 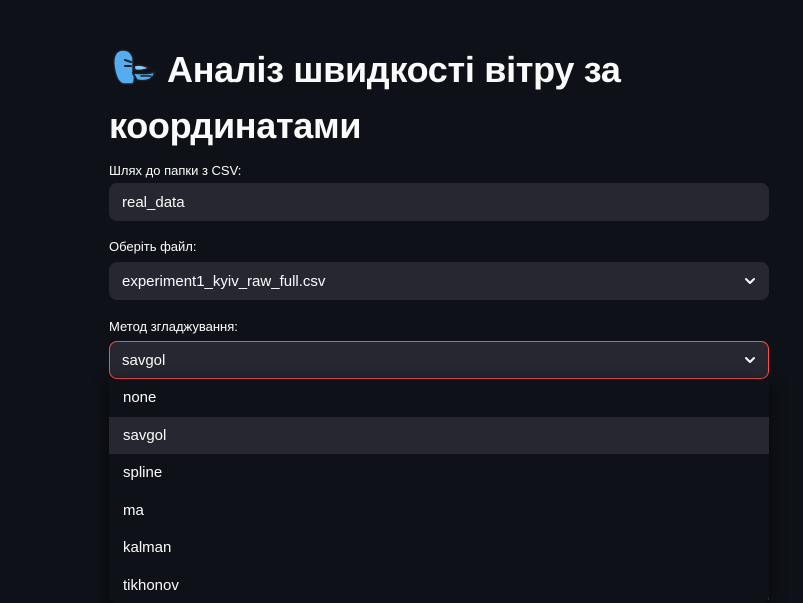 I want to click on dropdown-option-spline: spline, so click(x=439, y=473).